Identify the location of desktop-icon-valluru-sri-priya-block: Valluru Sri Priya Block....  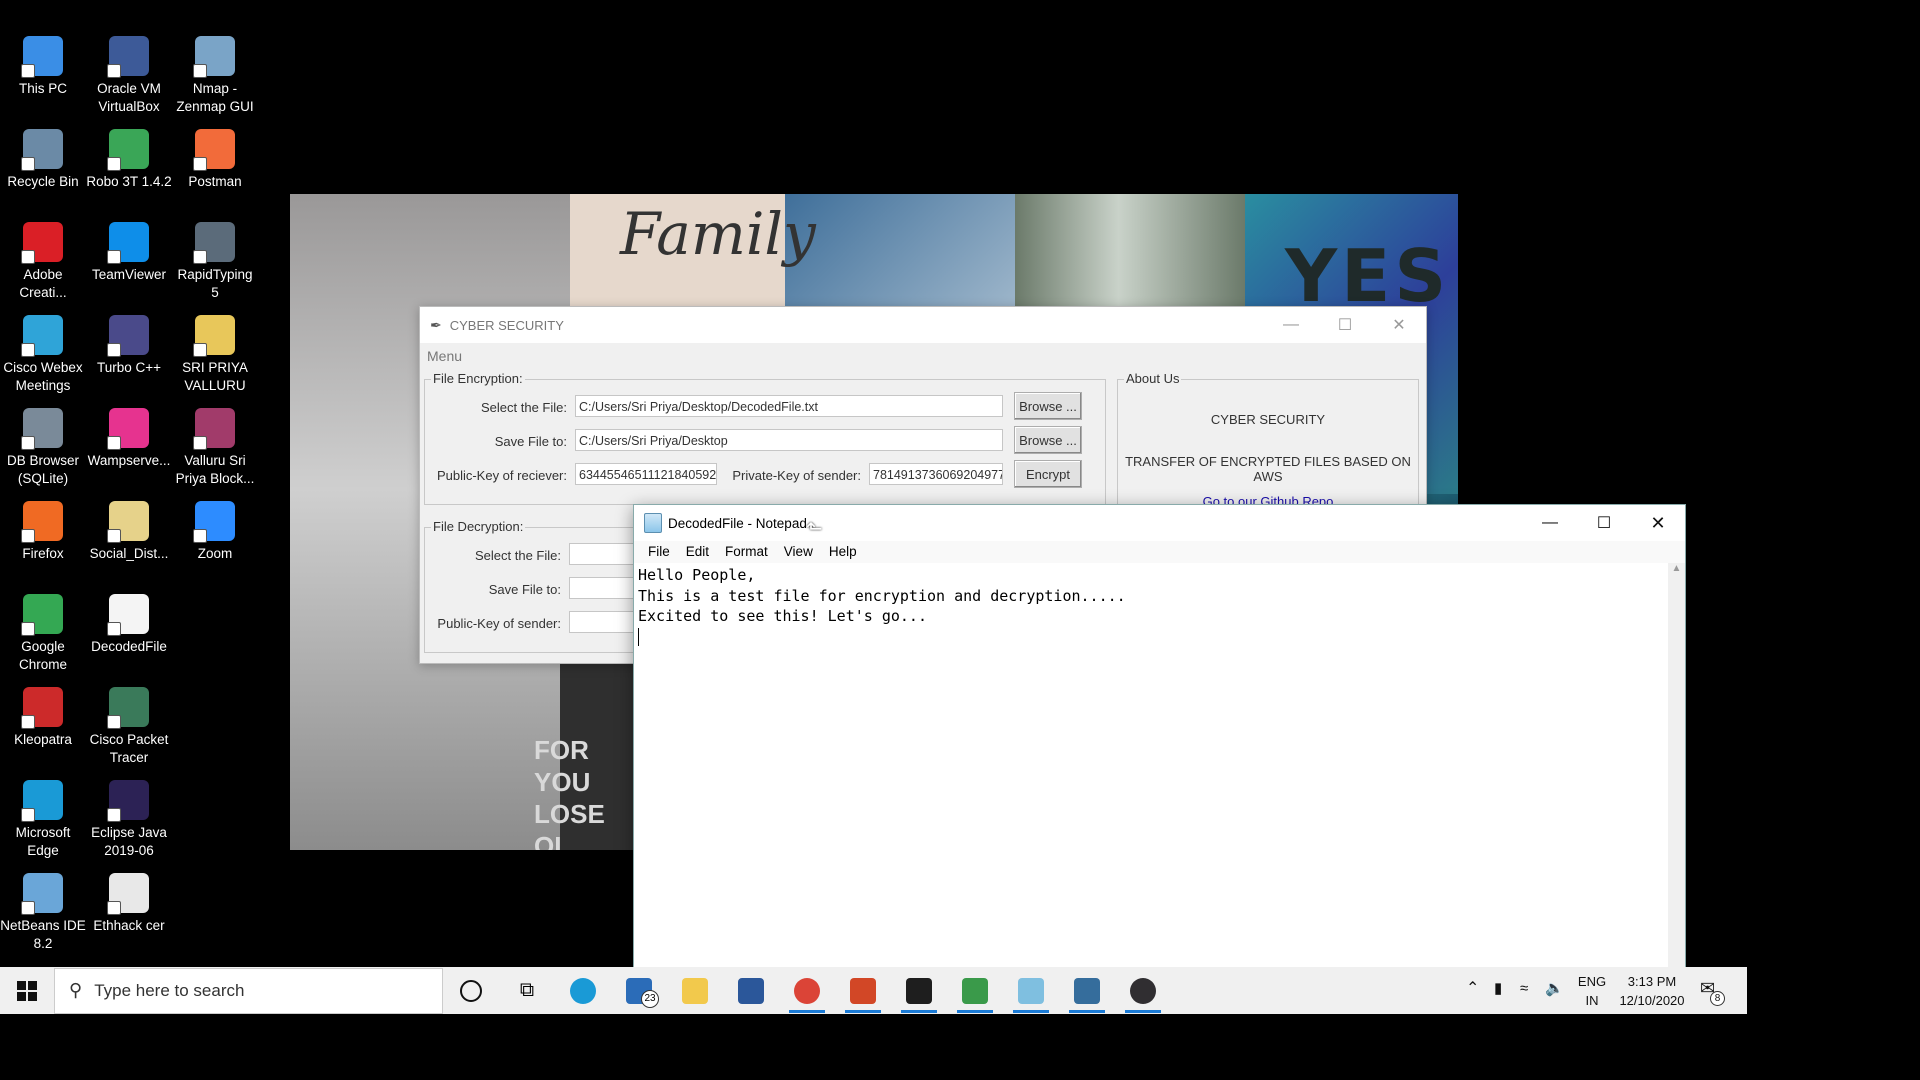
(215, 448).